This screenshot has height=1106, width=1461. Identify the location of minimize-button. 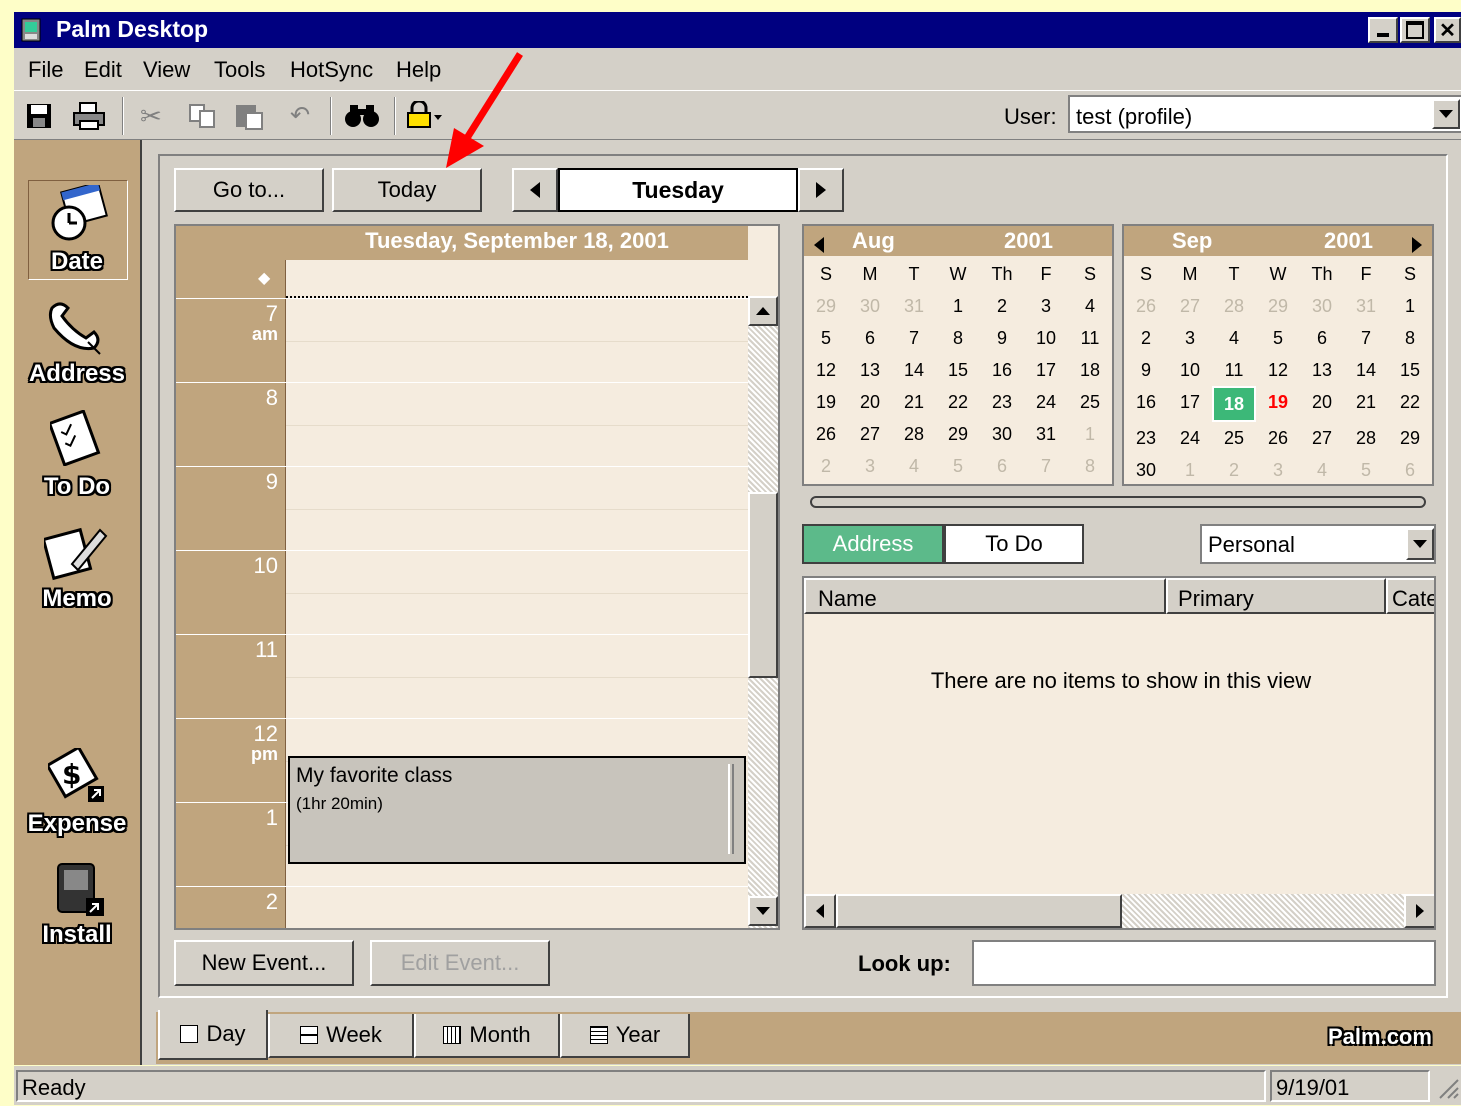
(1383, 30).